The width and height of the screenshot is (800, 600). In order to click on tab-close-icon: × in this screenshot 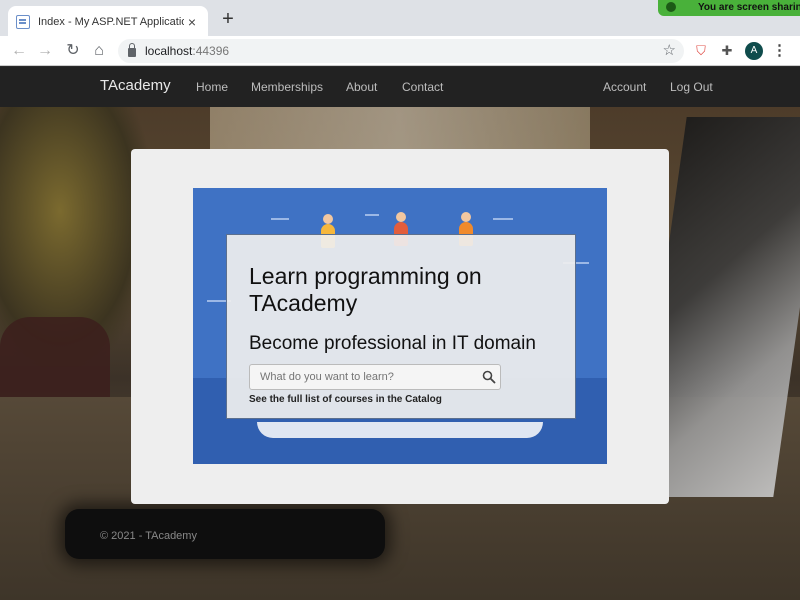, I will do `click(192, 22)`.